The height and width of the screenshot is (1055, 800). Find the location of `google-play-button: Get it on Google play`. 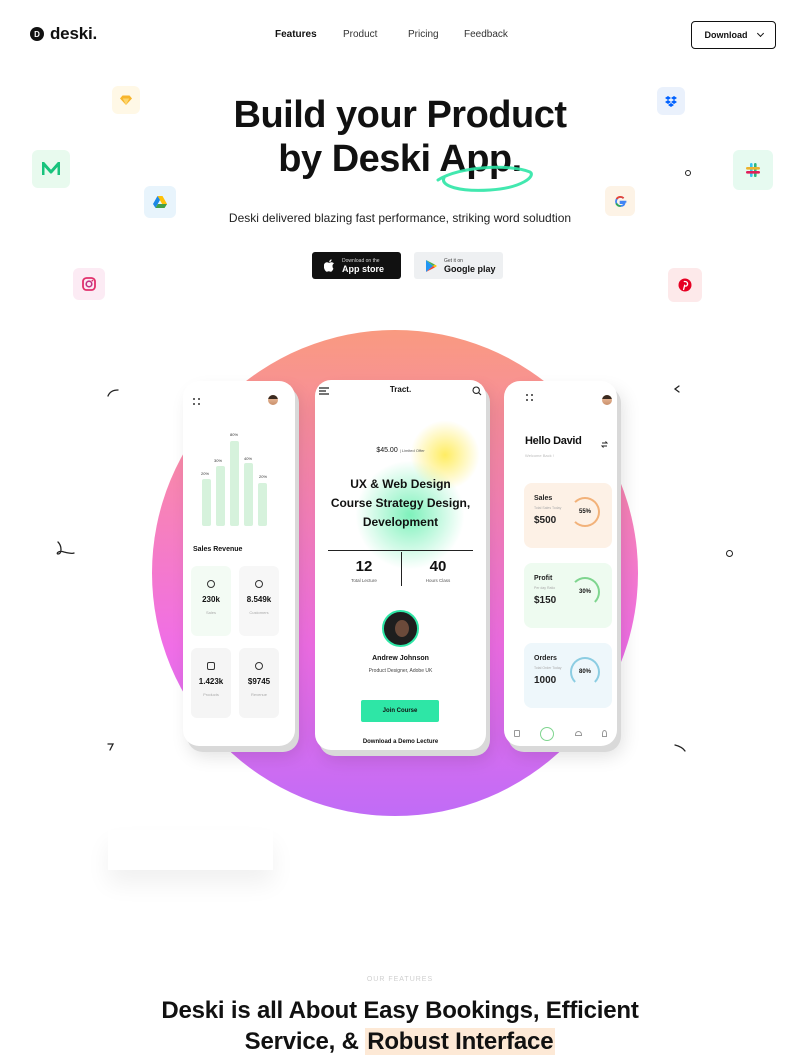

google-play-button: Get it on Google play is located at coordinates (458, 265).